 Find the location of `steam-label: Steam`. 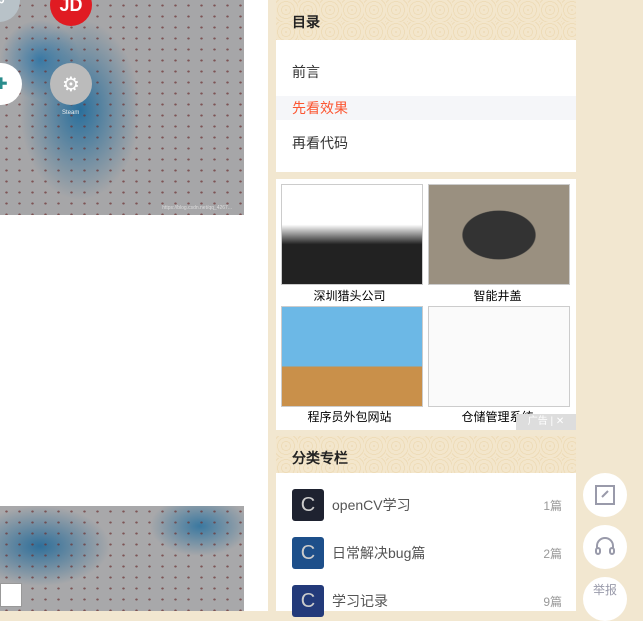

steam-label: Steam is located at coordinates (71, 113).